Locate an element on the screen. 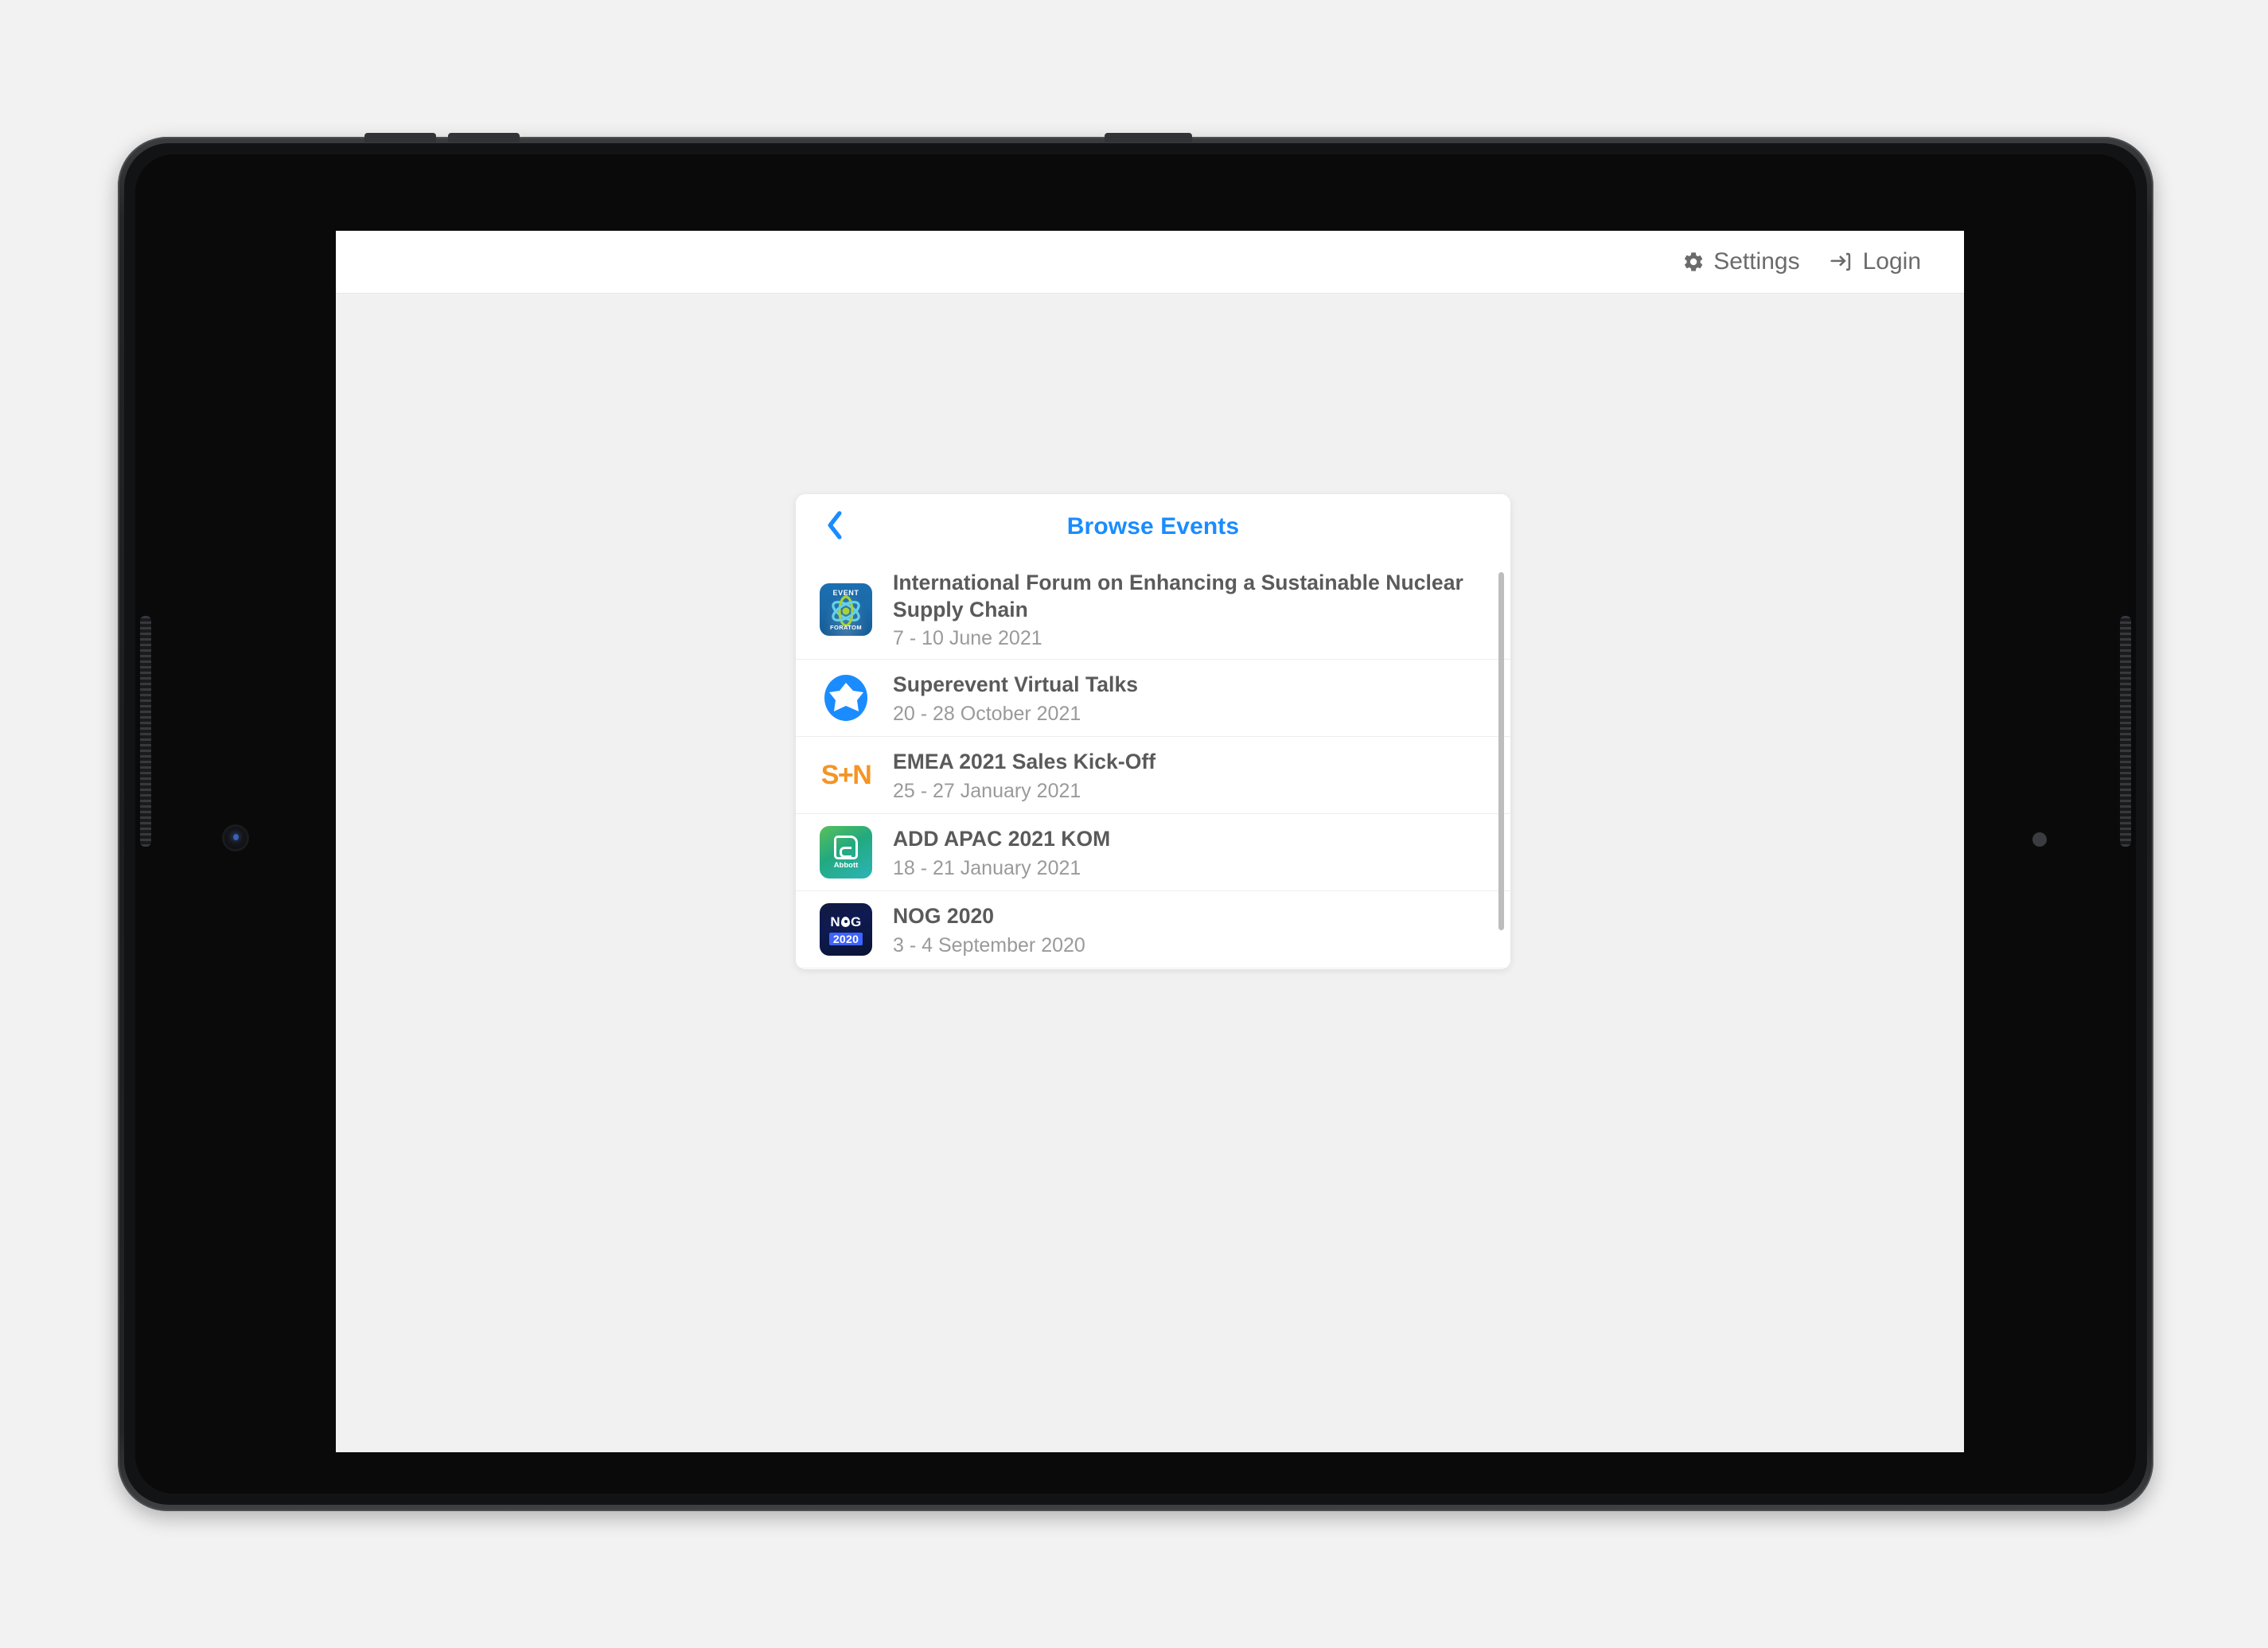  event-date: 20 - 28 October 2021 is located at coordinates (987, 713).